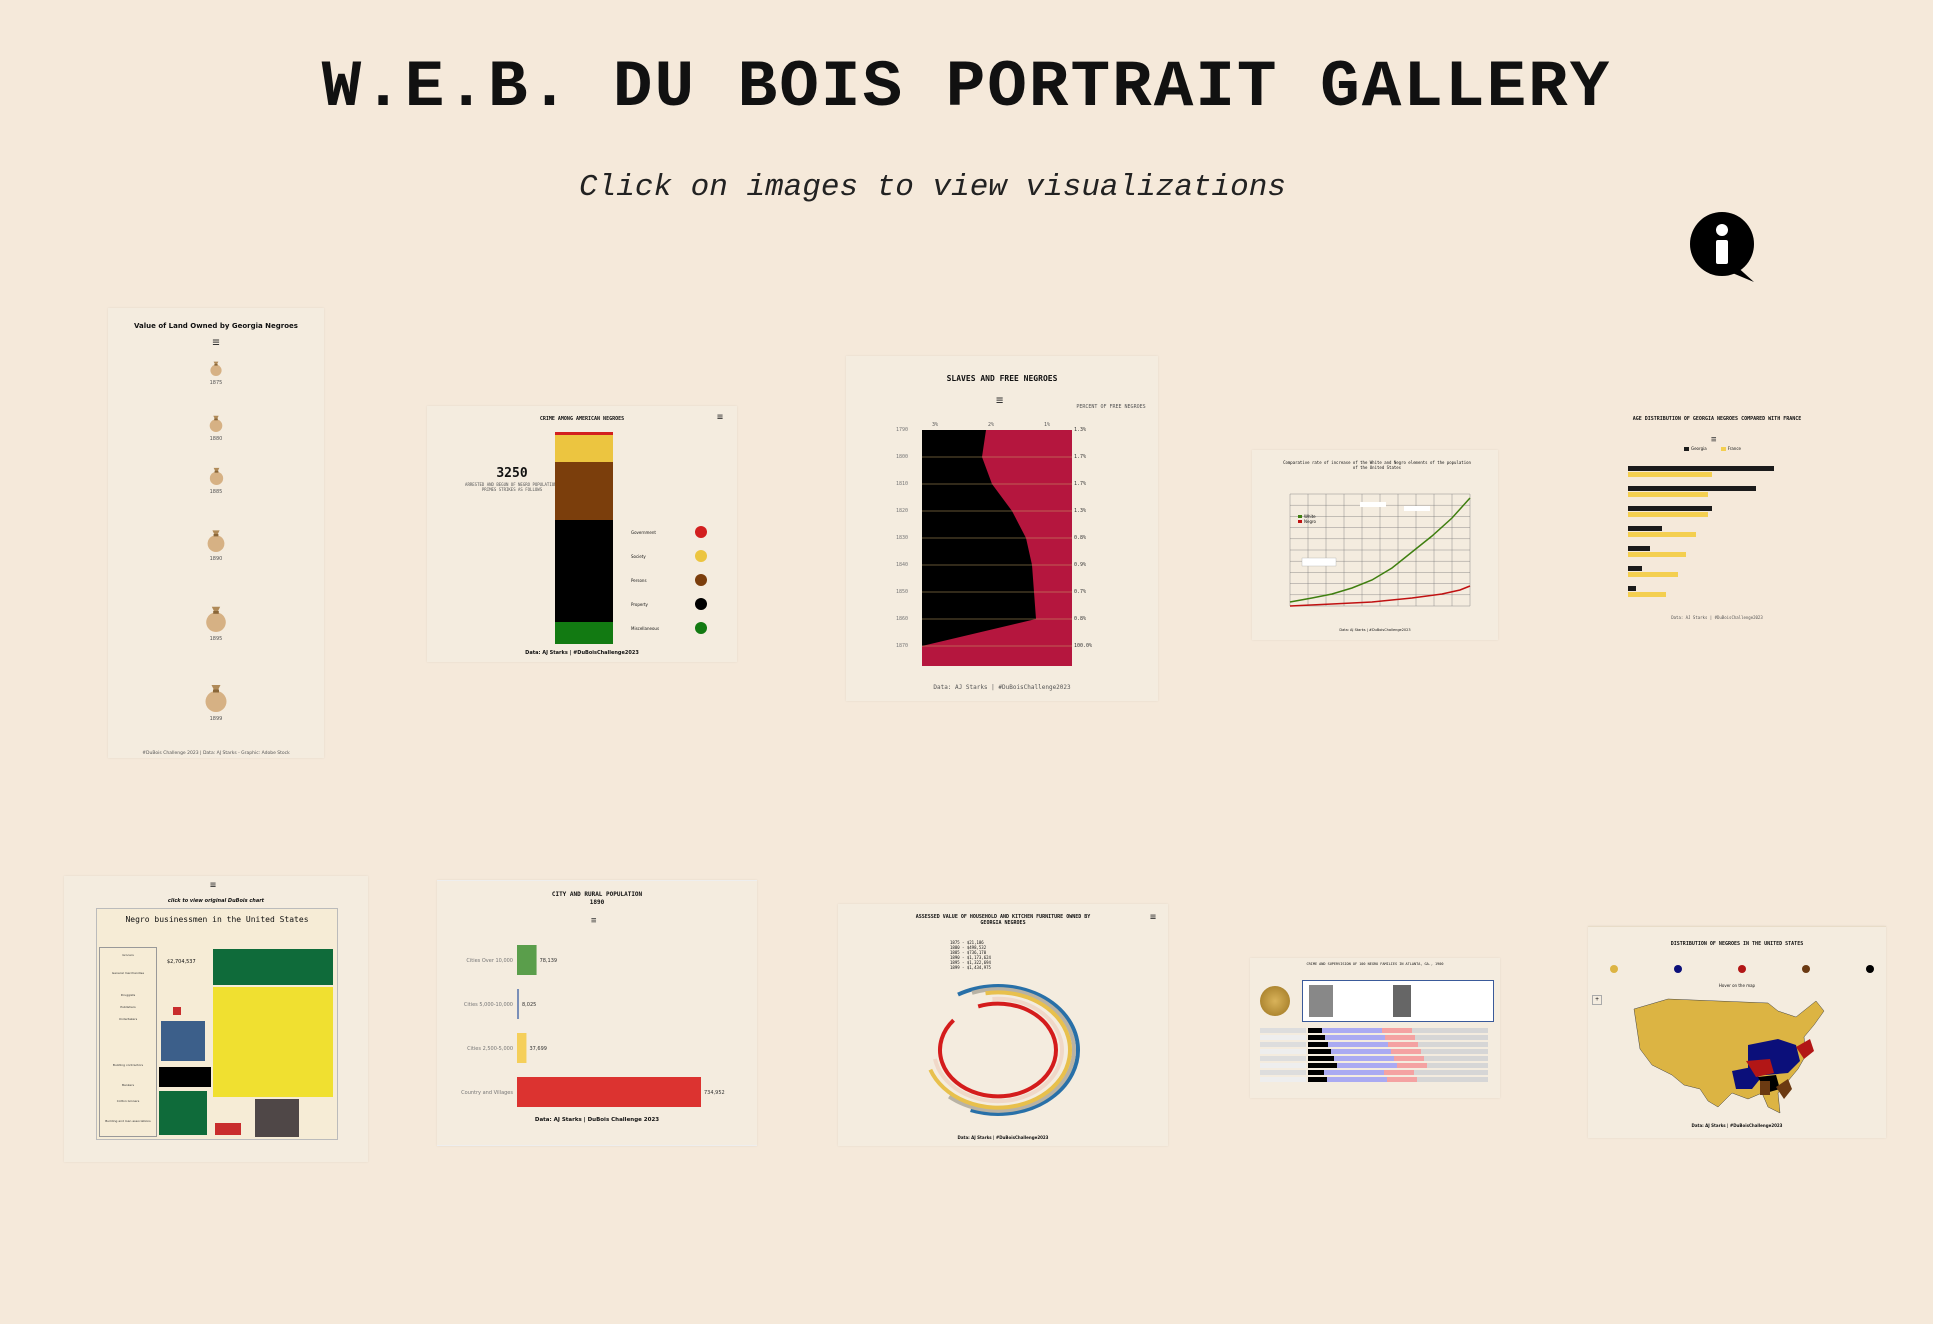 The height and width of the screenshot is (1324, 1933). Describe the element at coordinates (676, 634) in the screenshot. I see `legend-item: Miscellaneous` at that location.